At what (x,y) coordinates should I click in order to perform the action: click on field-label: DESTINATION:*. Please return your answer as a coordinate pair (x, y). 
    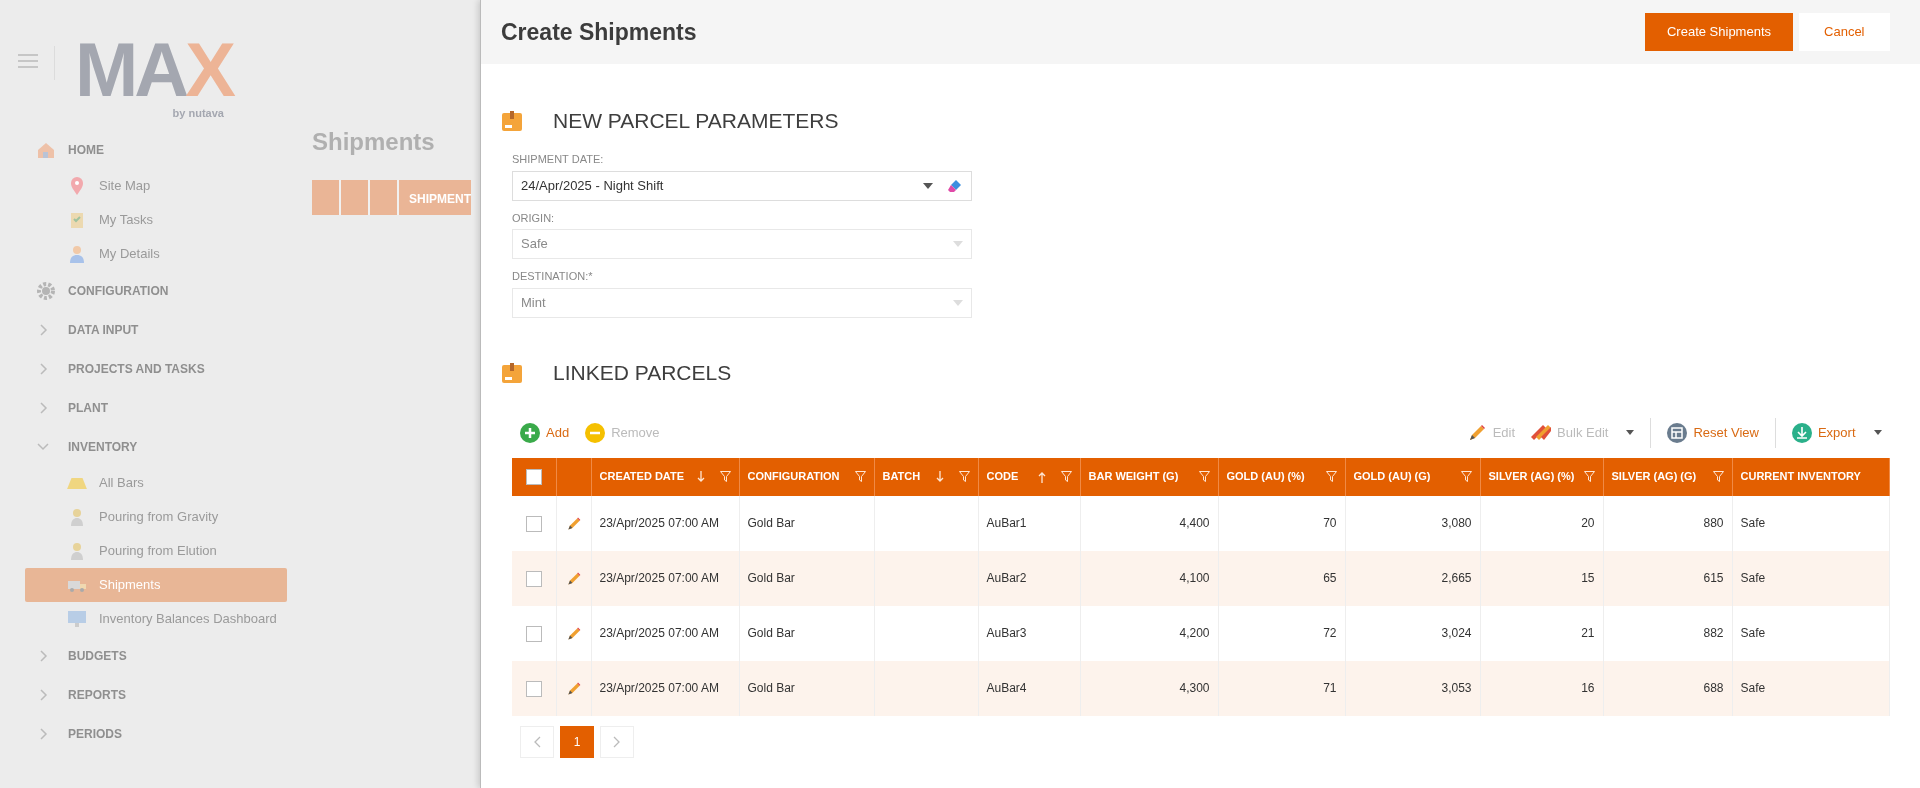
    Looking at the image, I should click on (553, 276).